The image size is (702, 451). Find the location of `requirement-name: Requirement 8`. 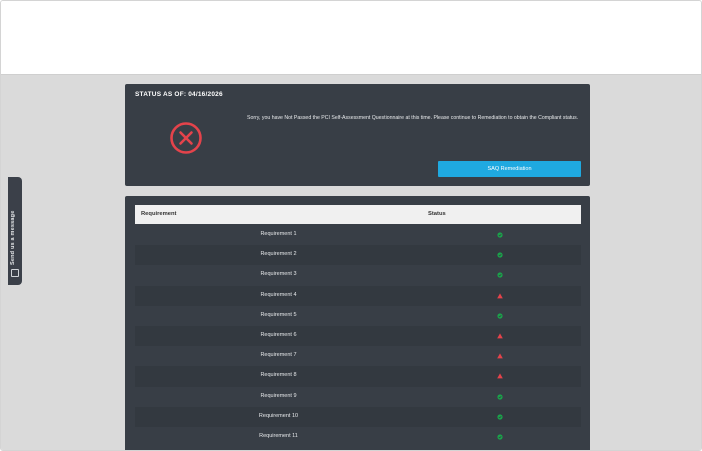

requirement-name: Requirement 8 is located at coordinates (278, 375).